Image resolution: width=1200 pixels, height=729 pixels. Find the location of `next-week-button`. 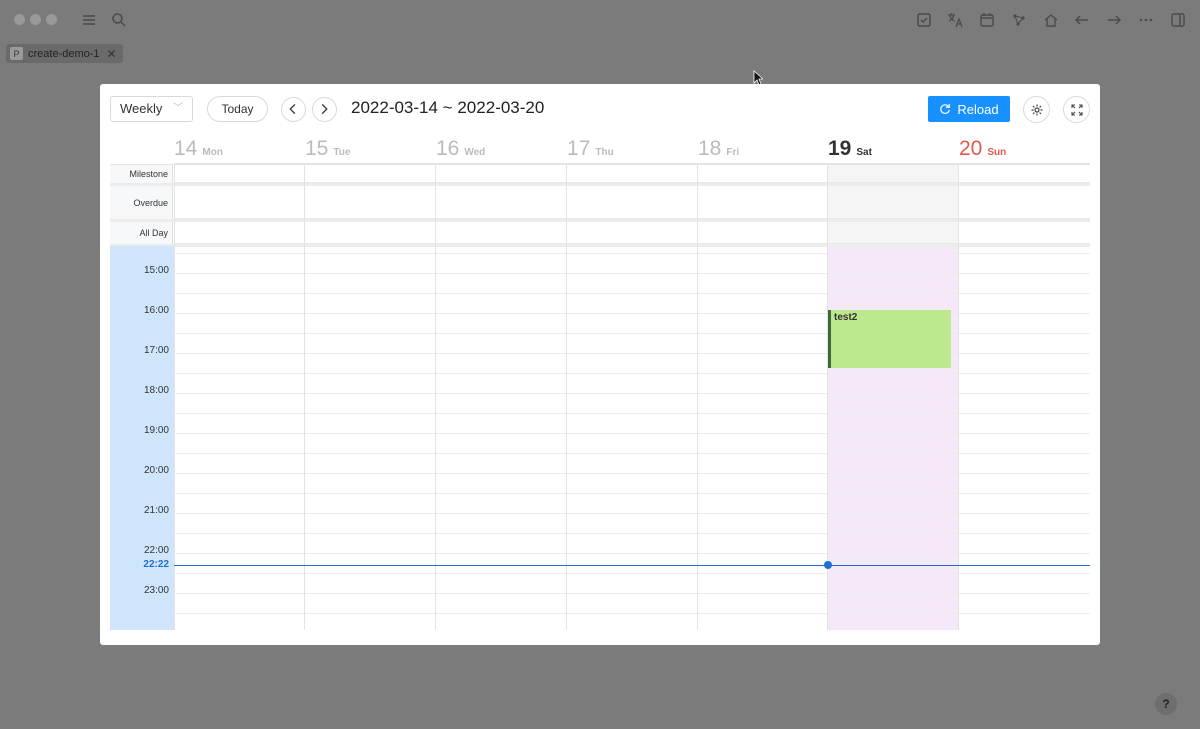

next-week-button is located at coordinates (324, 109).